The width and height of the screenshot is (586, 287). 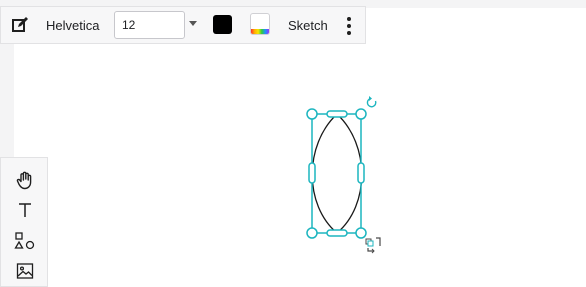 I want to click on resize-handle-top-right, so click(x=361, y=114).